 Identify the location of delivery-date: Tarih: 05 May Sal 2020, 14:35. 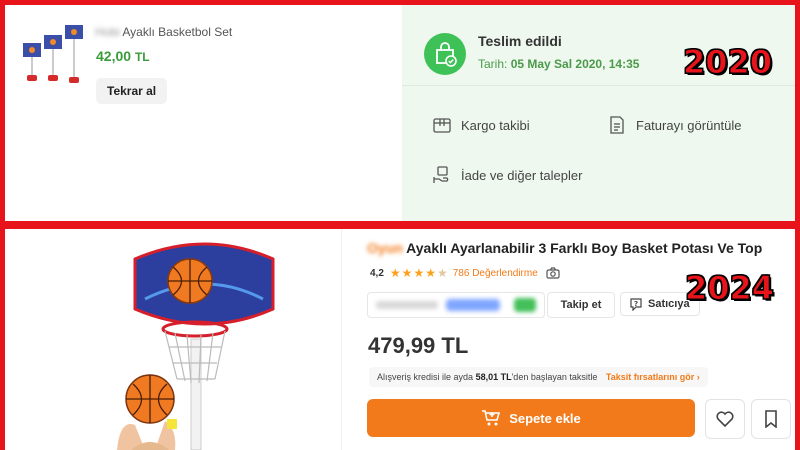
(558, 64).